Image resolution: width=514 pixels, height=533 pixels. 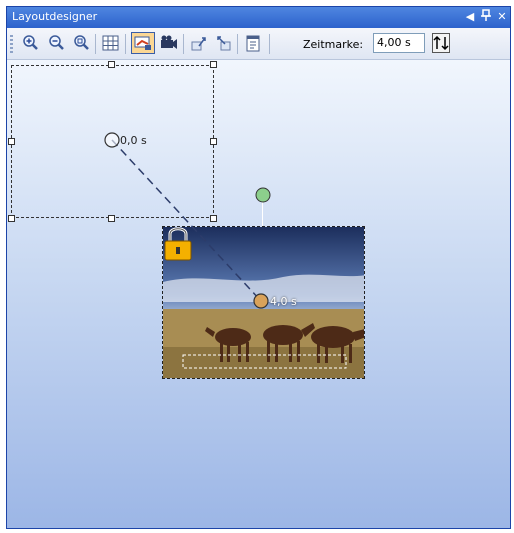 What do you see at coordinates (258, 17) in the screenshot?
I see `title-bar: Layoutdesigner ◀ ✕` at bounding box center [258, 17].